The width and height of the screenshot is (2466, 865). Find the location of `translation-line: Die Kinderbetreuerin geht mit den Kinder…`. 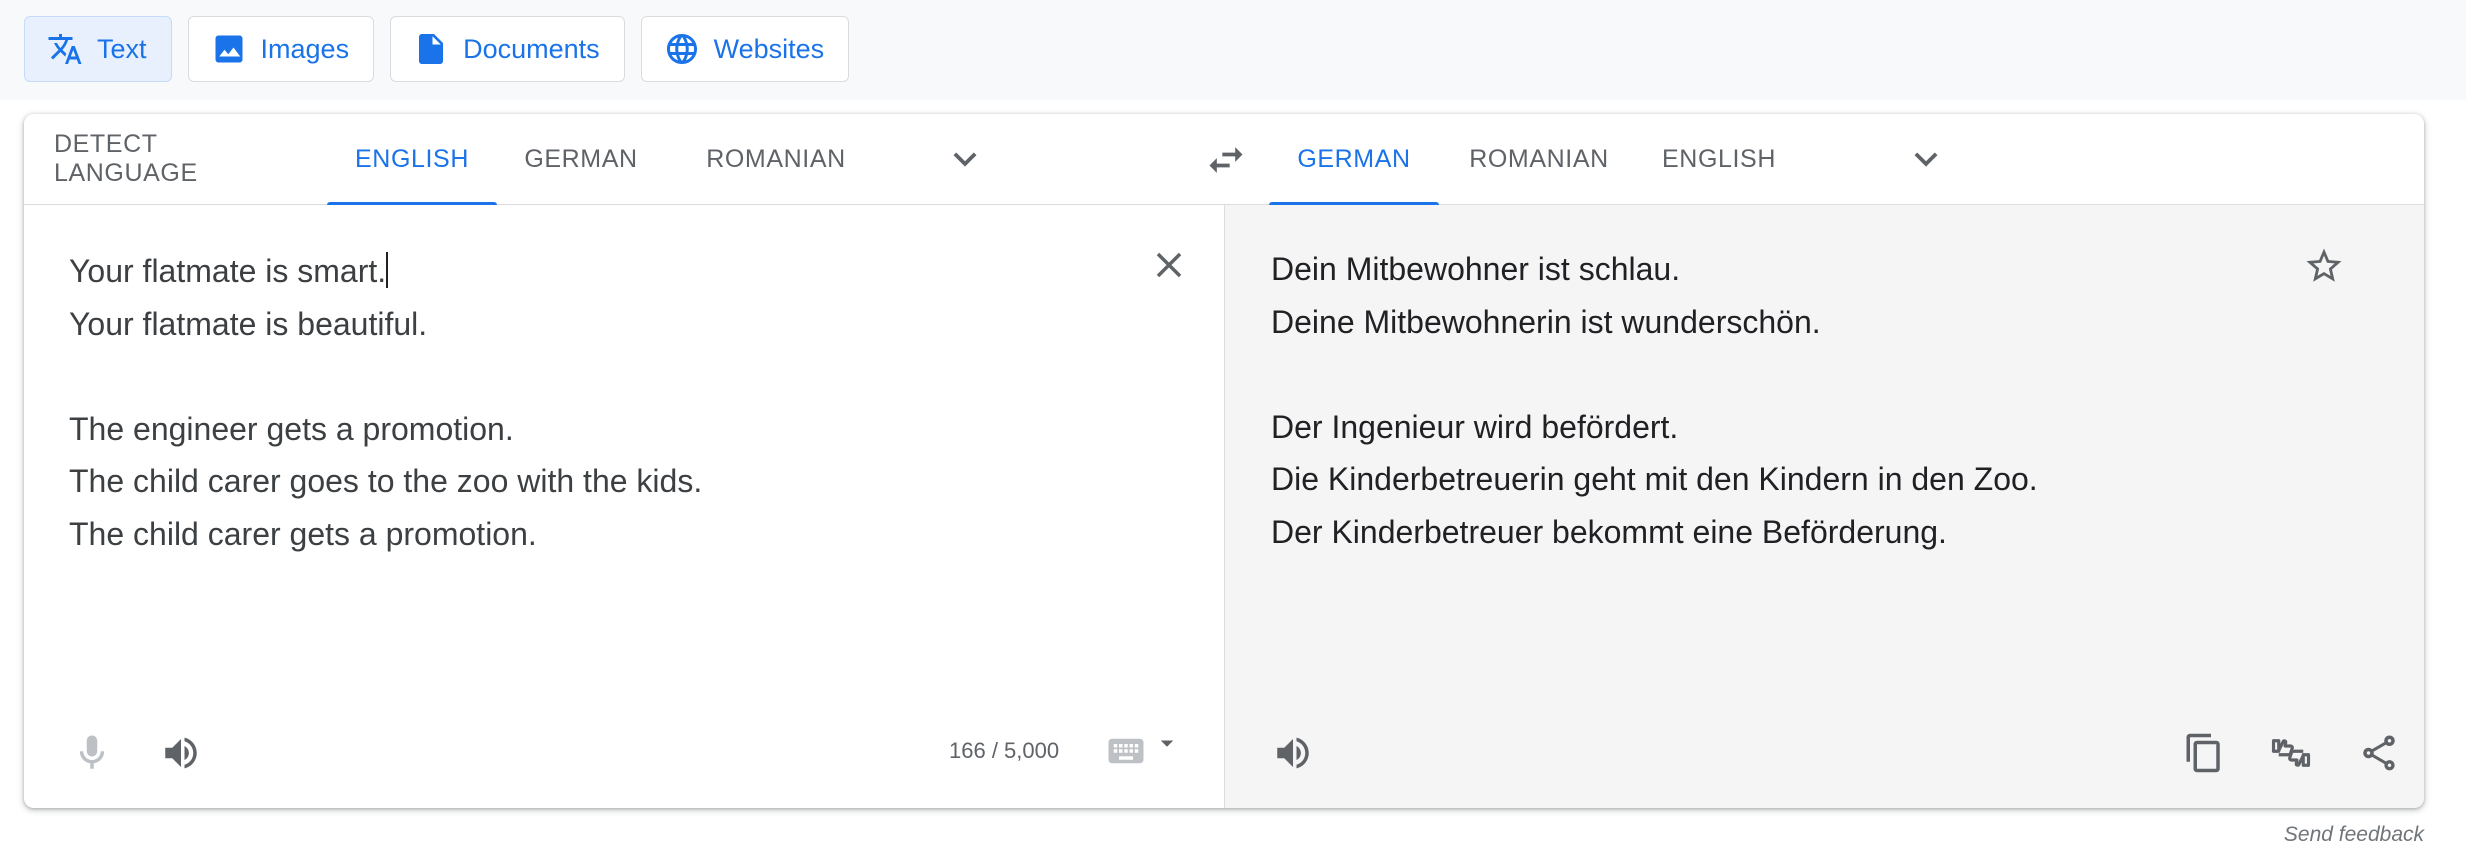

translation-line: Die Kinderbetreuerin geht mit den Kinder… is located at coordinates (1654, 479).